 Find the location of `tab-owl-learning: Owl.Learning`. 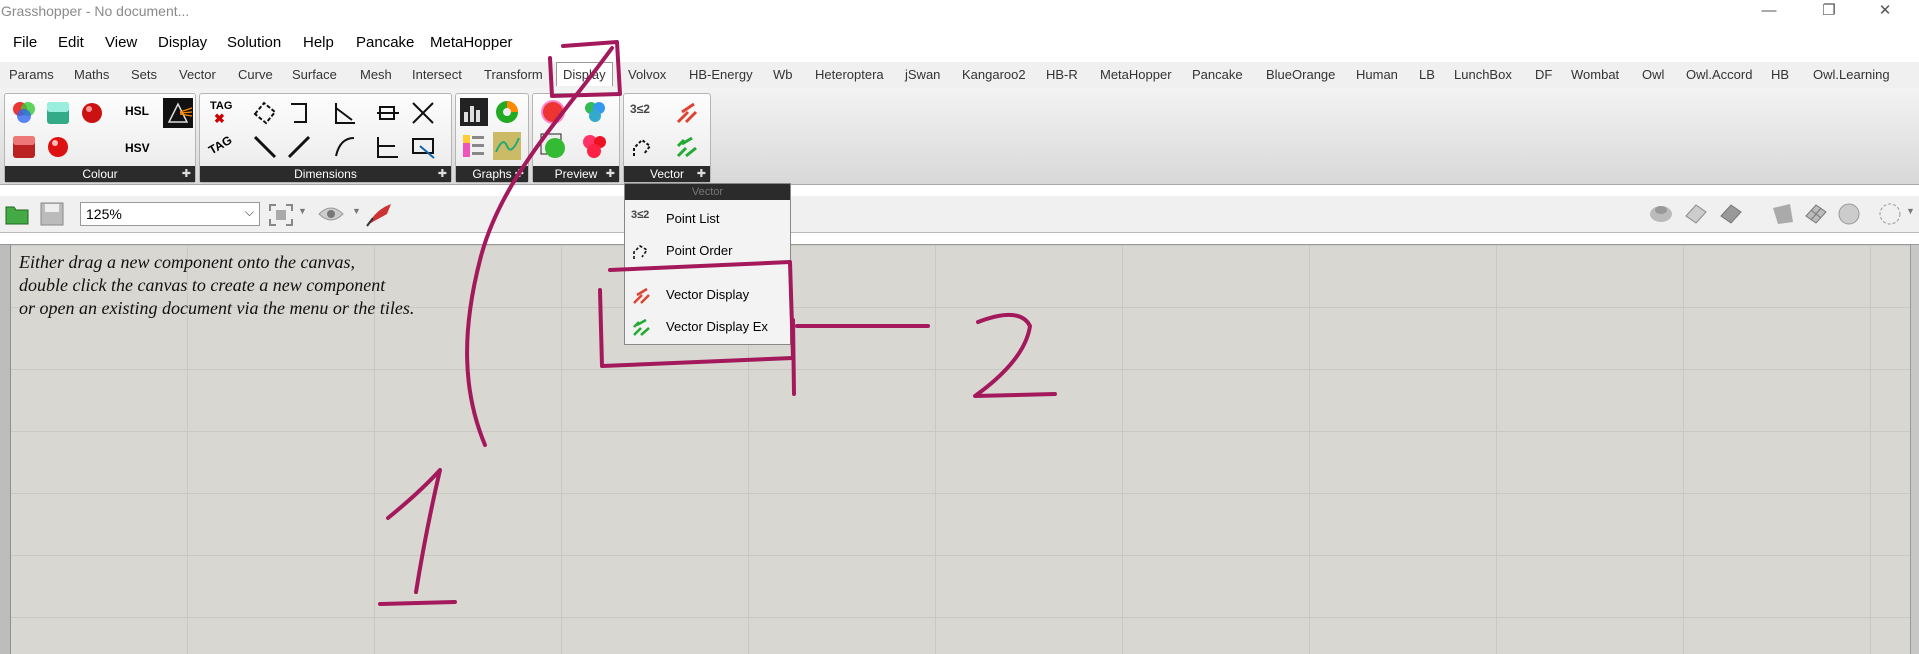

tab-owl-learning: Owl.Learning is located at coordinates (1851, 74).